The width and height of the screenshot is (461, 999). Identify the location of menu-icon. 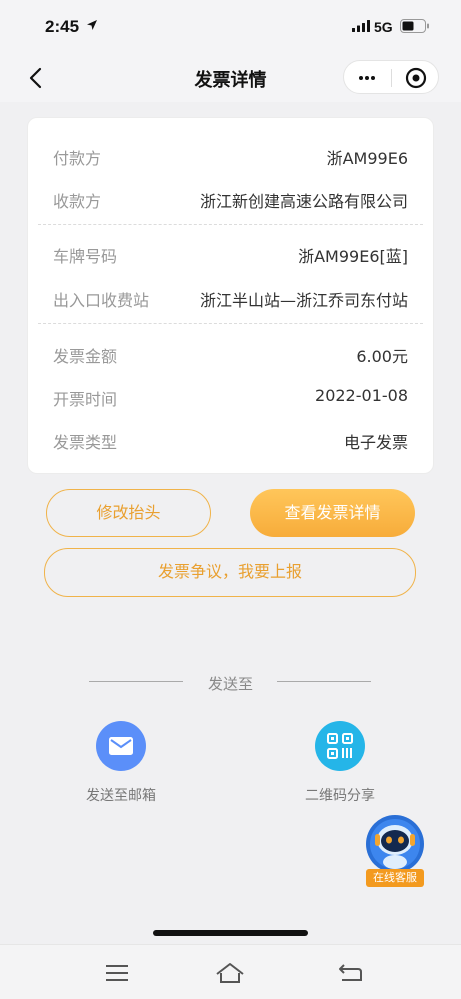
(117, 973).